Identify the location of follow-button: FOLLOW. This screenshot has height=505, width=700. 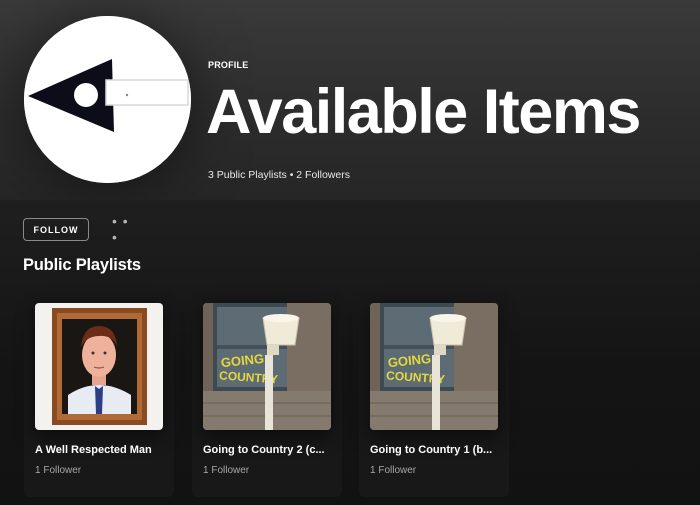
(56, 229).